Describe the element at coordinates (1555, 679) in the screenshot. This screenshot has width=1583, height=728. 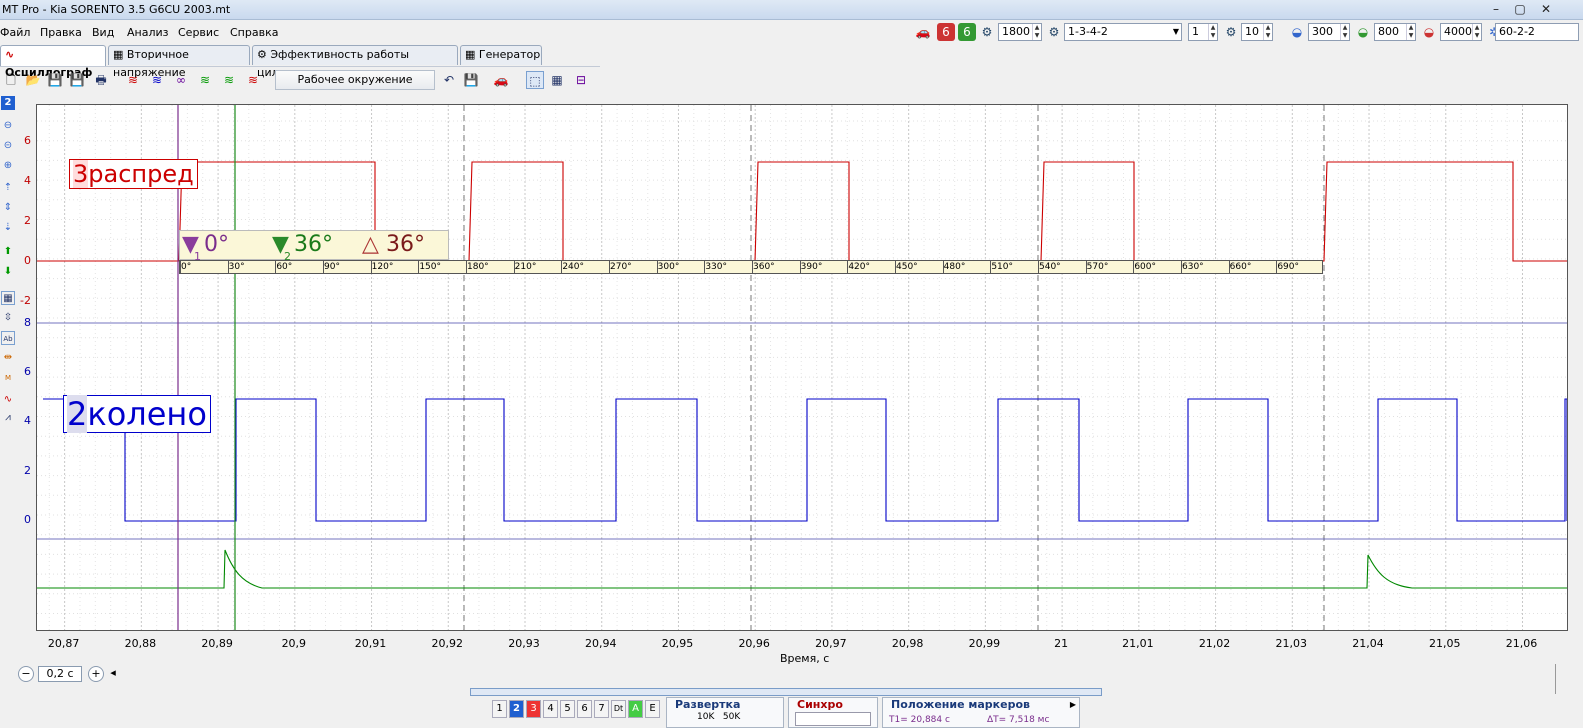
I see `right-scroll-edge` at that location.